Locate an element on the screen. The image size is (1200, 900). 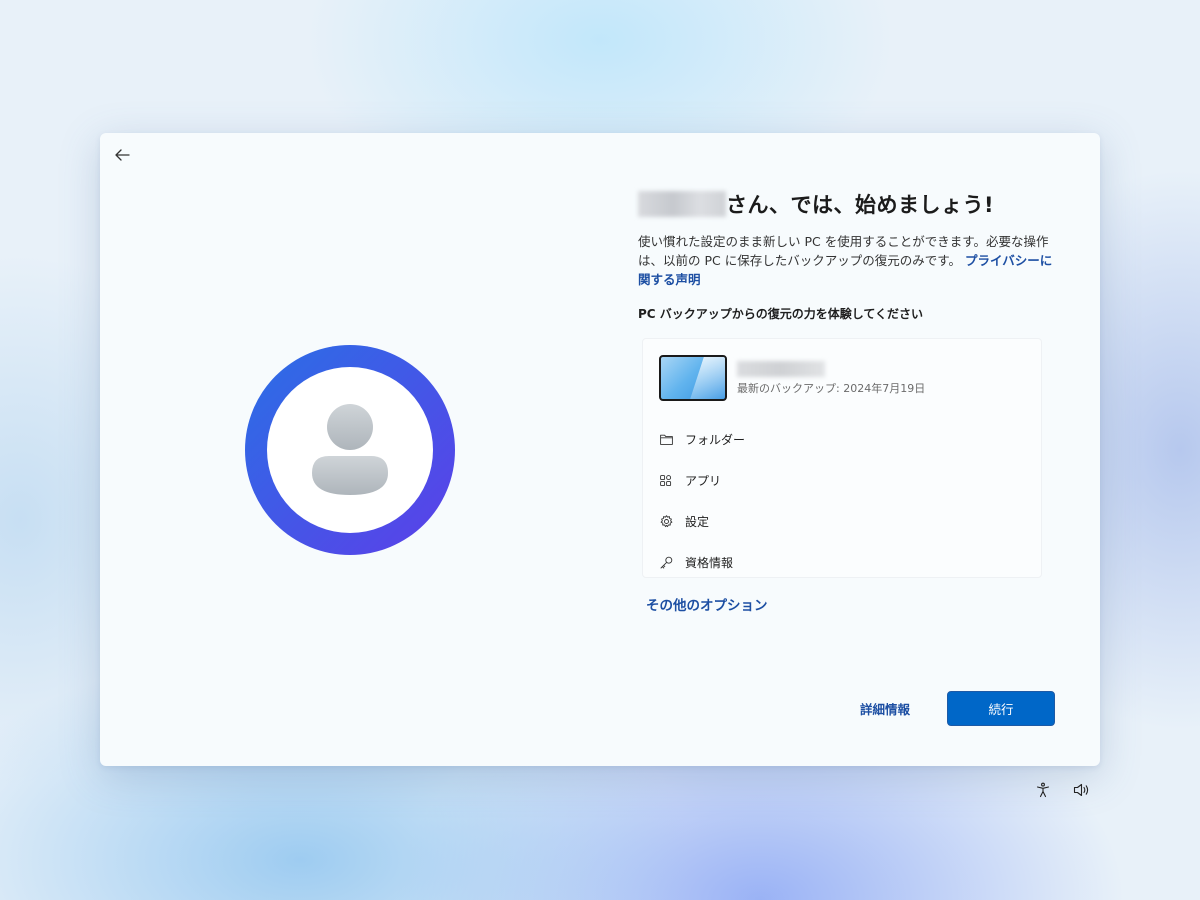
device-info: 最新のバックアップ: 2024年7月19日 is located at coordinates (831, 378).